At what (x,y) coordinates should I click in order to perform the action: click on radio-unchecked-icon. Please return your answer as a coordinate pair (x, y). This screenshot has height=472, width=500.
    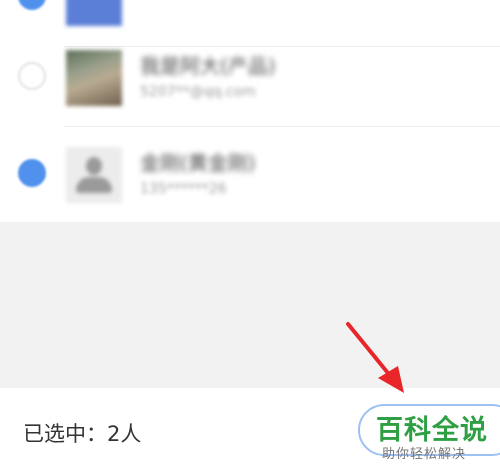
    Looking at the image, I should click on (32, 76).